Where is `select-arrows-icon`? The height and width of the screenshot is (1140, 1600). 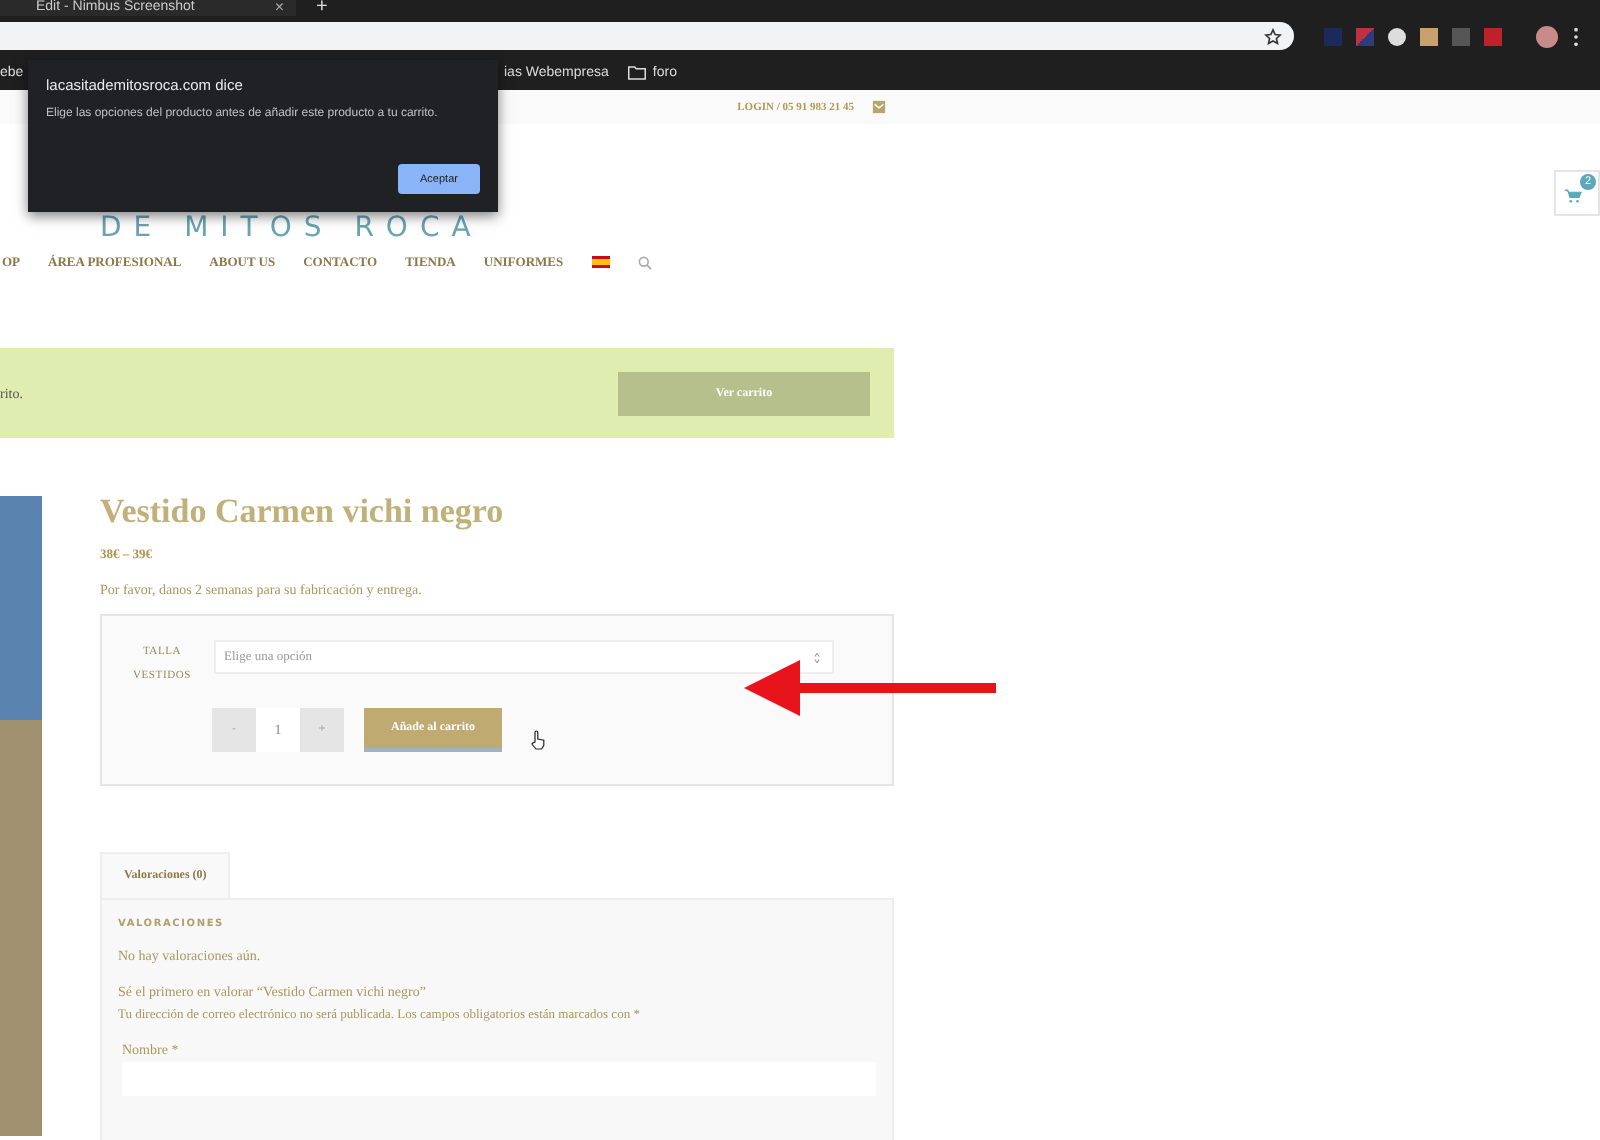 select-arrows-icon is located at coordinates (817, 657).